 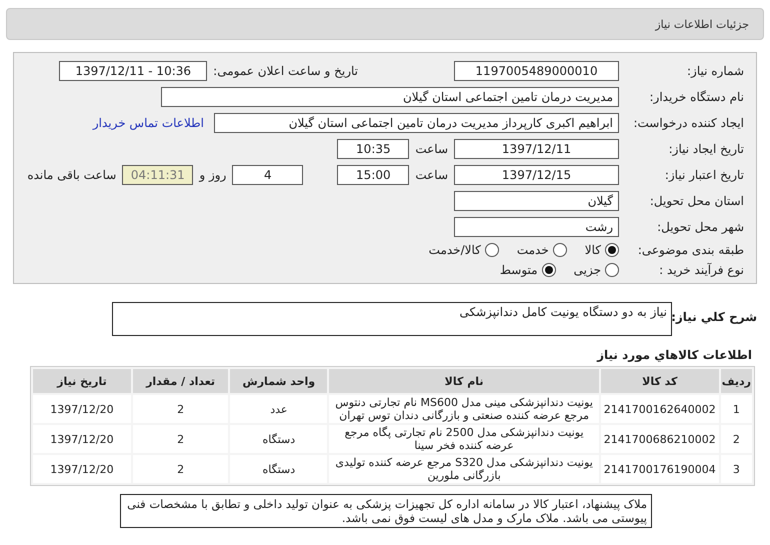 What do you see at coordinates (158, 175) in the screenshot?
I see `countdown-field: 04:11:31` at bounding box center [158, 175].